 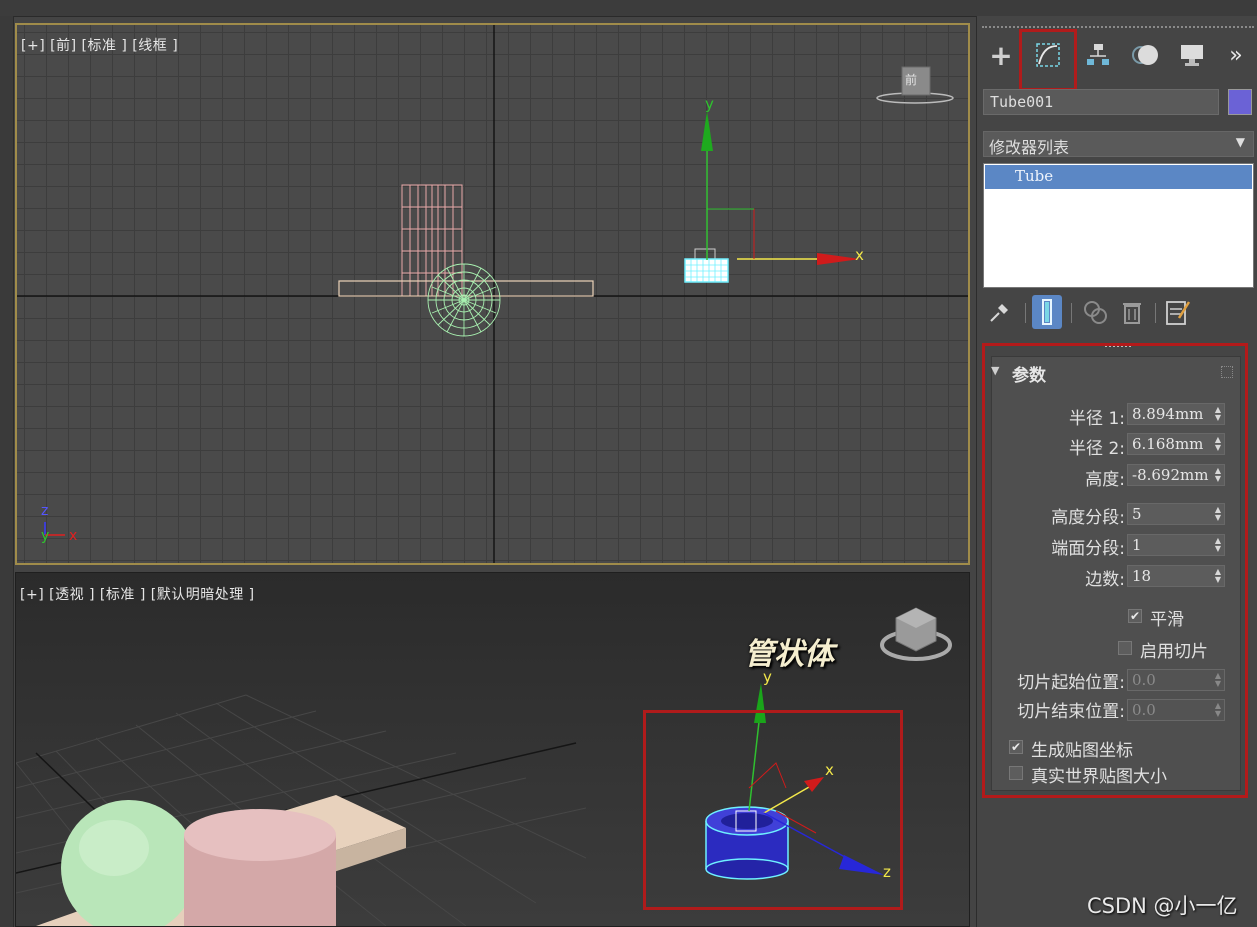 What do you see at coordinates (45, 536) in the screenshot?
I see `axis-y-label: y` at bounding box center [45, 536].